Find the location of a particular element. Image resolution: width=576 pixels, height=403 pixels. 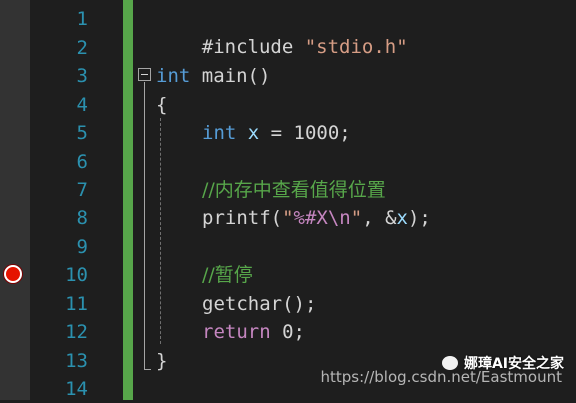

outline-guide-end is located at coordinates (147, 369).